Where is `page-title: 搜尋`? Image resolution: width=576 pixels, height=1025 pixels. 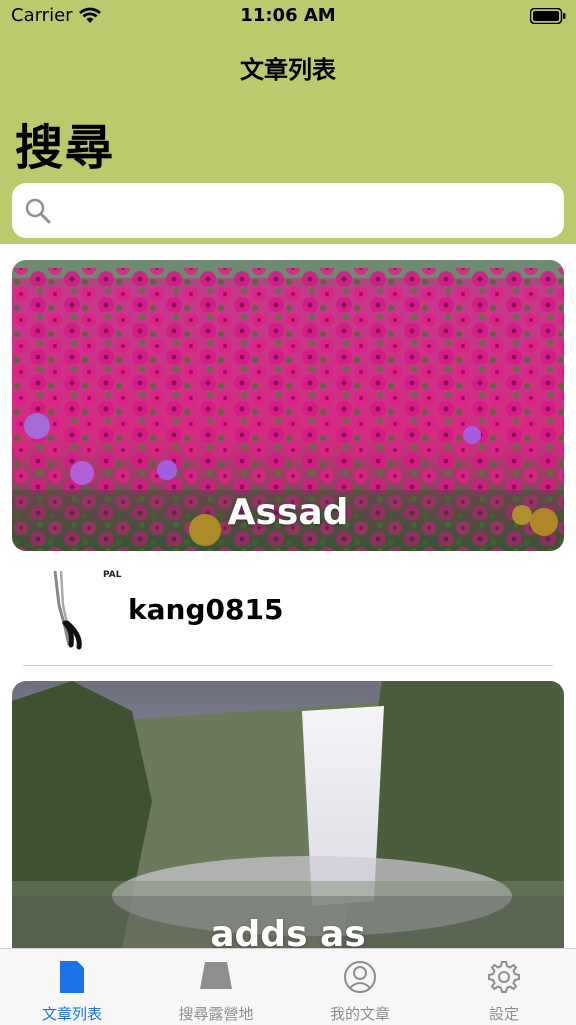 page-title: 搜尋 is located at coordinates (65, 148).